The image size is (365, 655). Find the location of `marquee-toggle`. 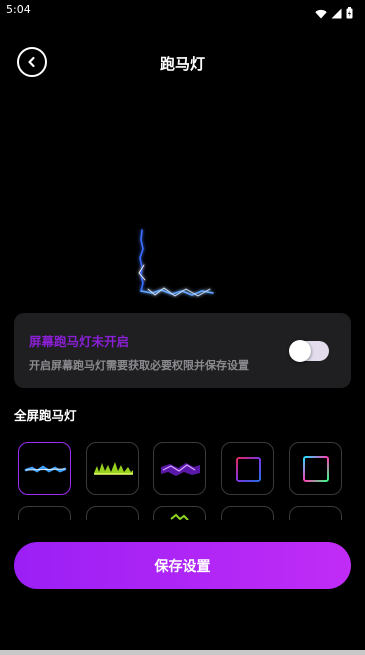

marquee-toggle is located at coordinates (309, 351).